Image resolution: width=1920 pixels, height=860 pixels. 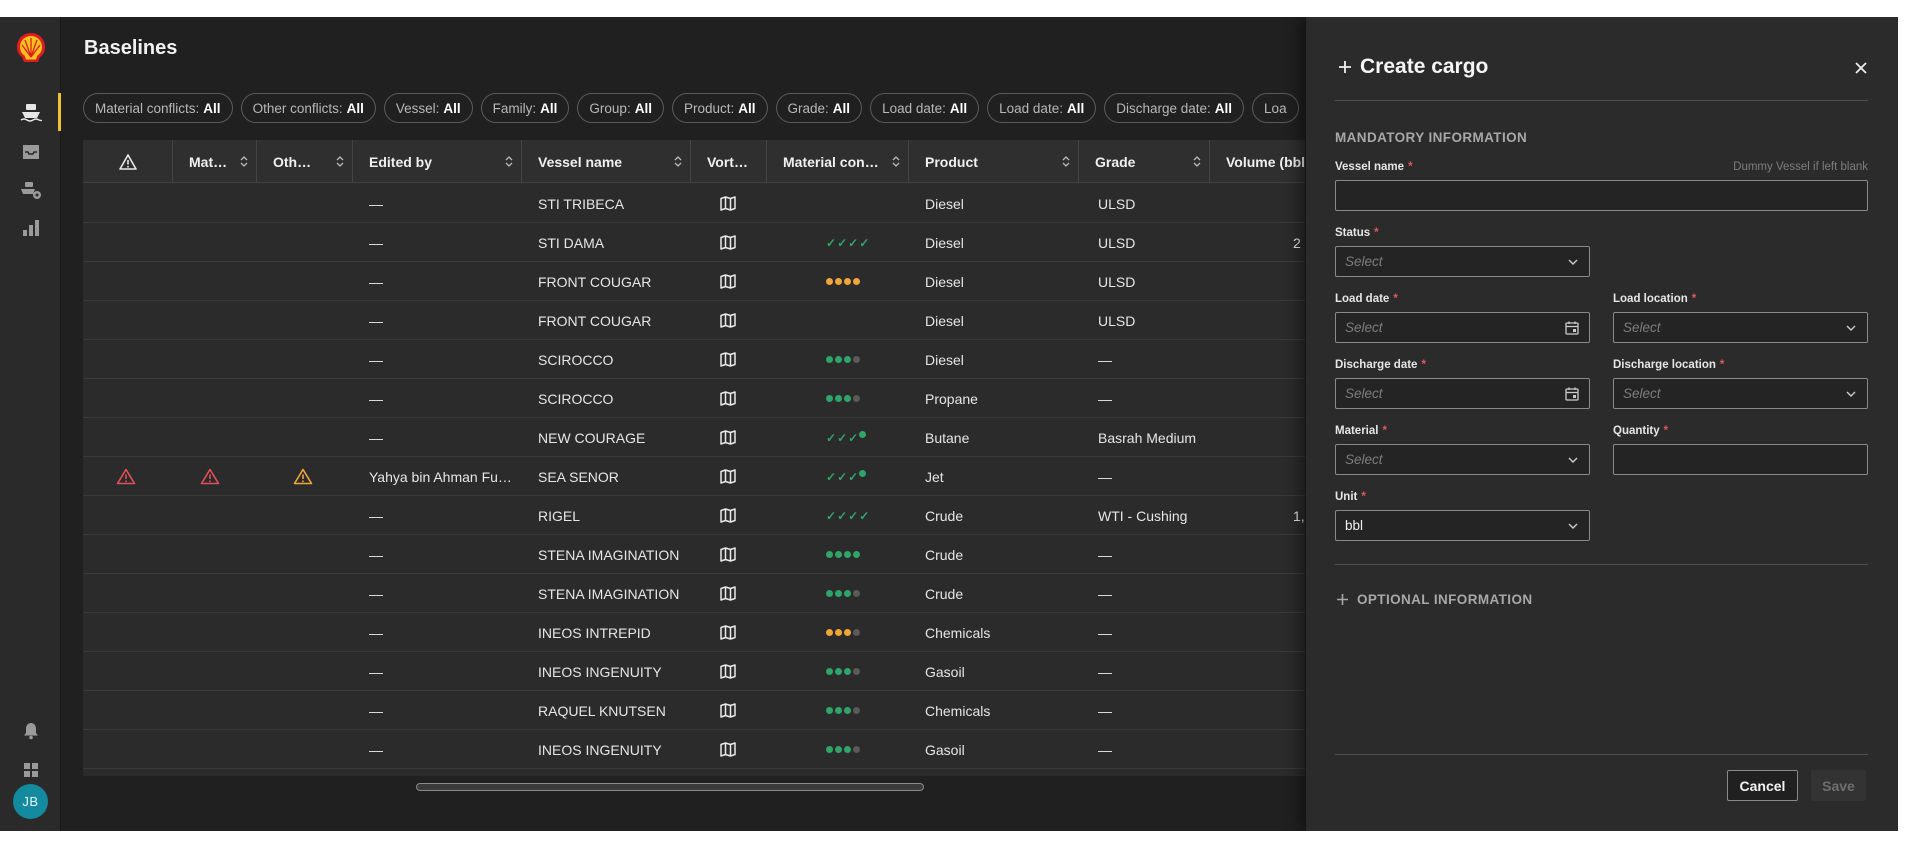 What do you see at coordinates (694, 359) in the screenshot?
I see `table-row: — SCIROCCO Diesel —` at bounding box center [694, 359].